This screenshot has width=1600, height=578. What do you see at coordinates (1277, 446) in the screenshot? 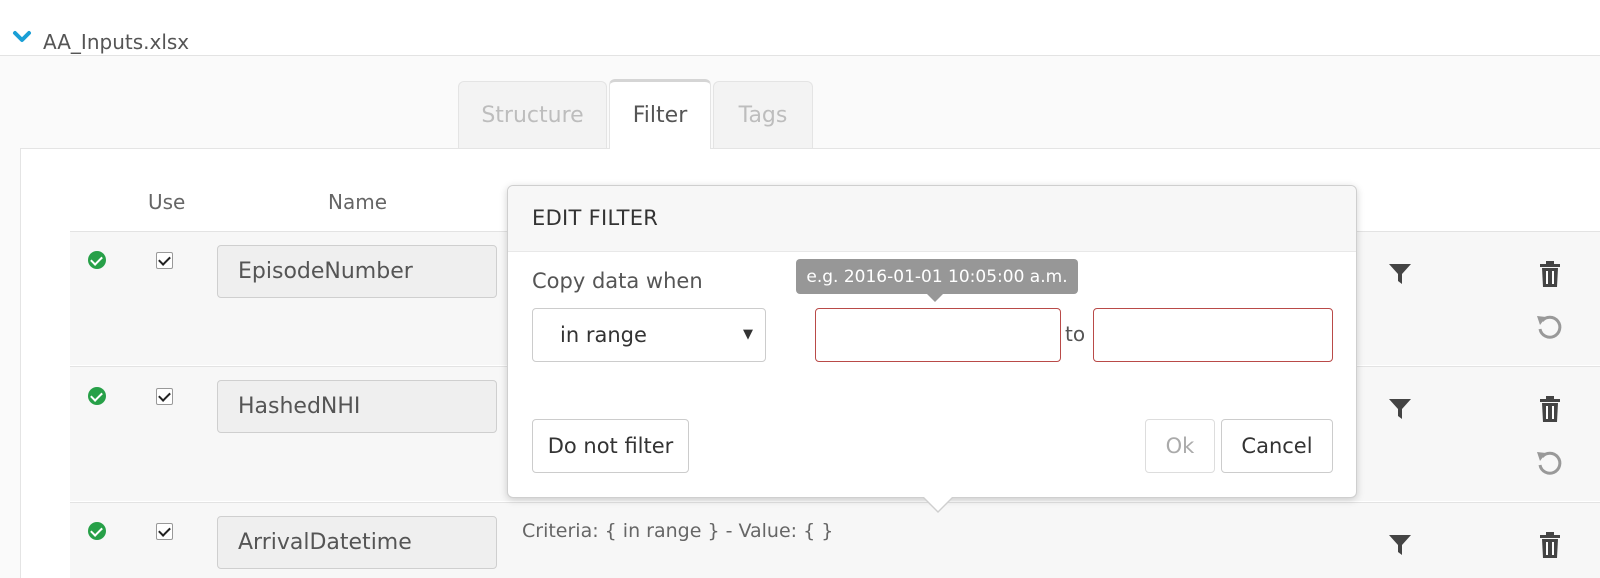
I see `cancel-button: Cancel` at bounding box center [1277, 446].